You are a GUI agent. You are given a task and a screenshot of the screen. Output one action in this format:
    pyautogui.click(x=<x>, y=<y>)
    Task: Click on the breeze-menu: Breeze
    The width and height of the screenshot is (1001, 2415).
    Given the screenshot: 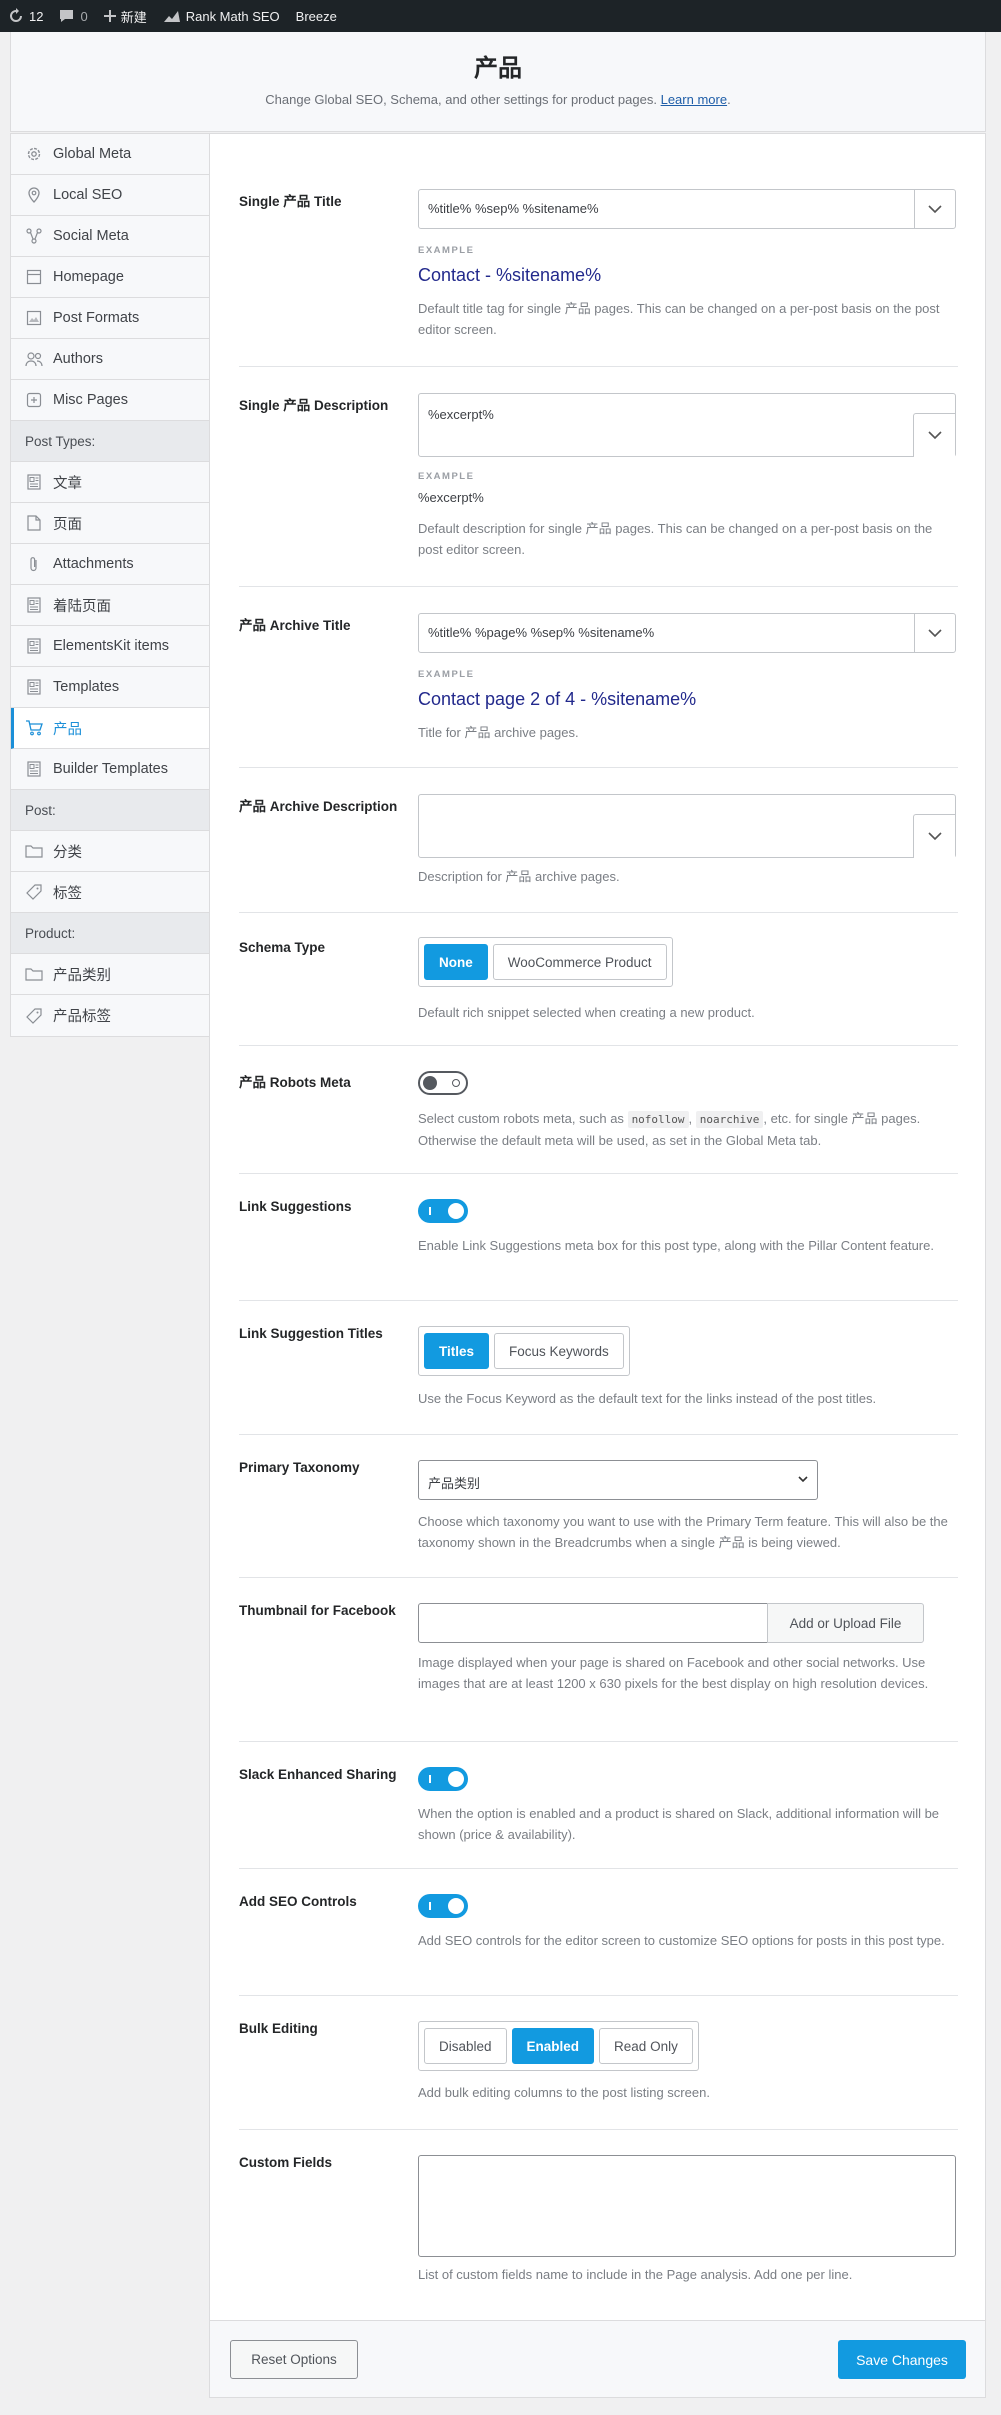 What is the action you would take?
    pyautogui.click(x=316, y=16)
    